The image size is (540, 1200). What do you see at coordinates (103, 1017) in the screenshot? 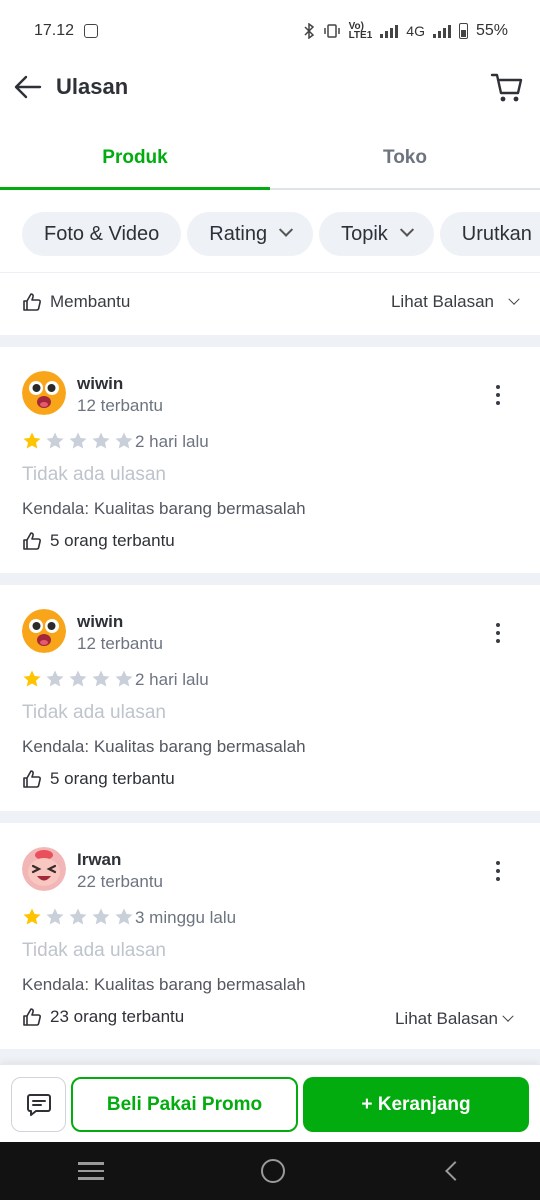
I see `helpful-button: 23 orang terbantu` at bounding box center [103, 1017].